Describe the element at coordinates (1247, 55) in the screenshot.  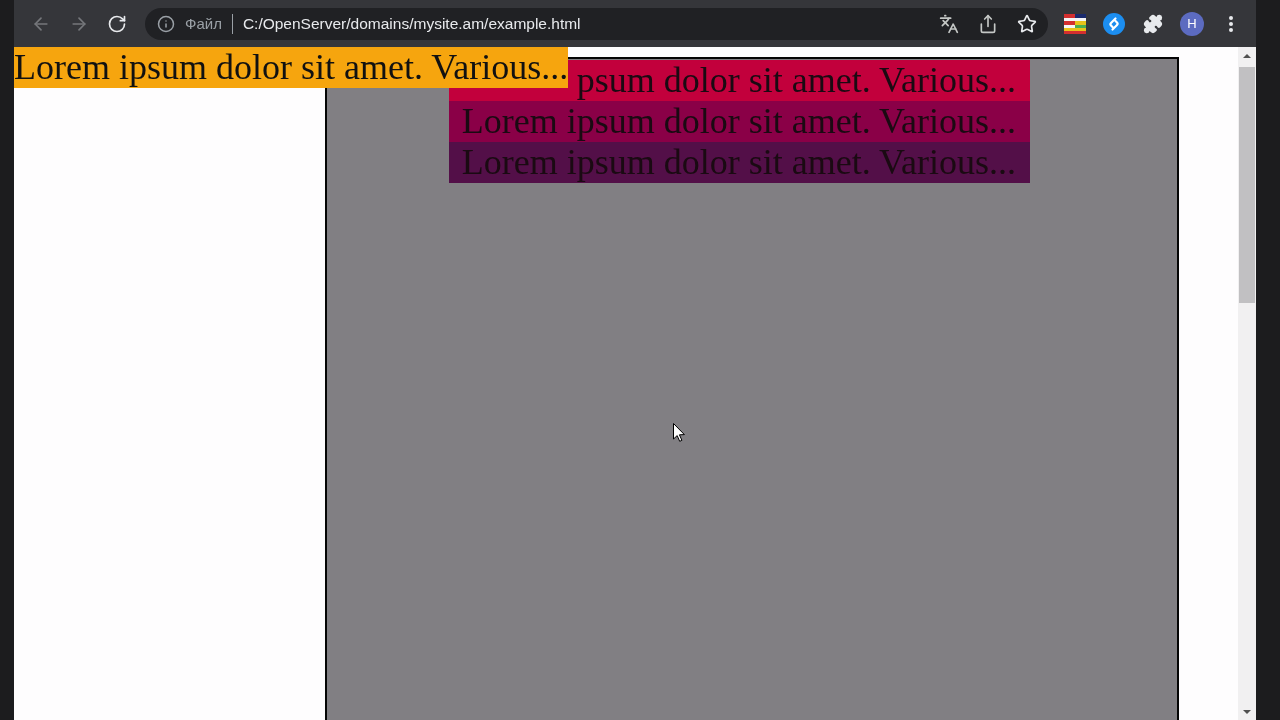
I see `scroll-up-icon` at that location.